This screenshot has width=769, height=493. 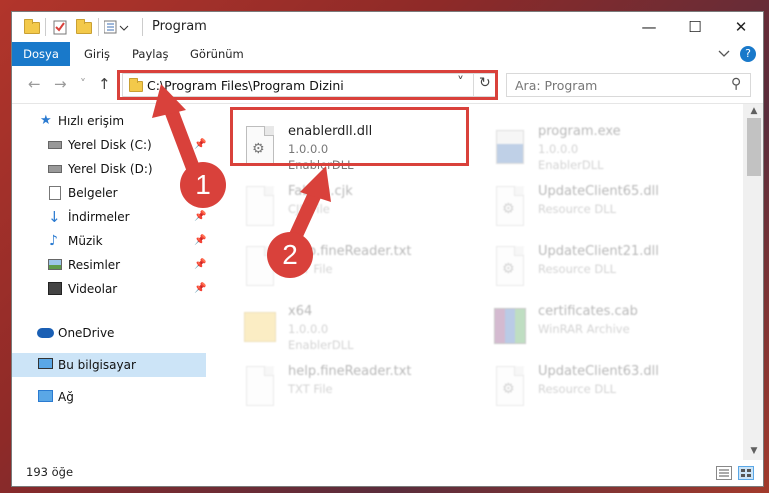 What do you see at coordinates (203, 185) in the screenshot?
I see `step-1-badge: 1` at bounding box center [203, 185].